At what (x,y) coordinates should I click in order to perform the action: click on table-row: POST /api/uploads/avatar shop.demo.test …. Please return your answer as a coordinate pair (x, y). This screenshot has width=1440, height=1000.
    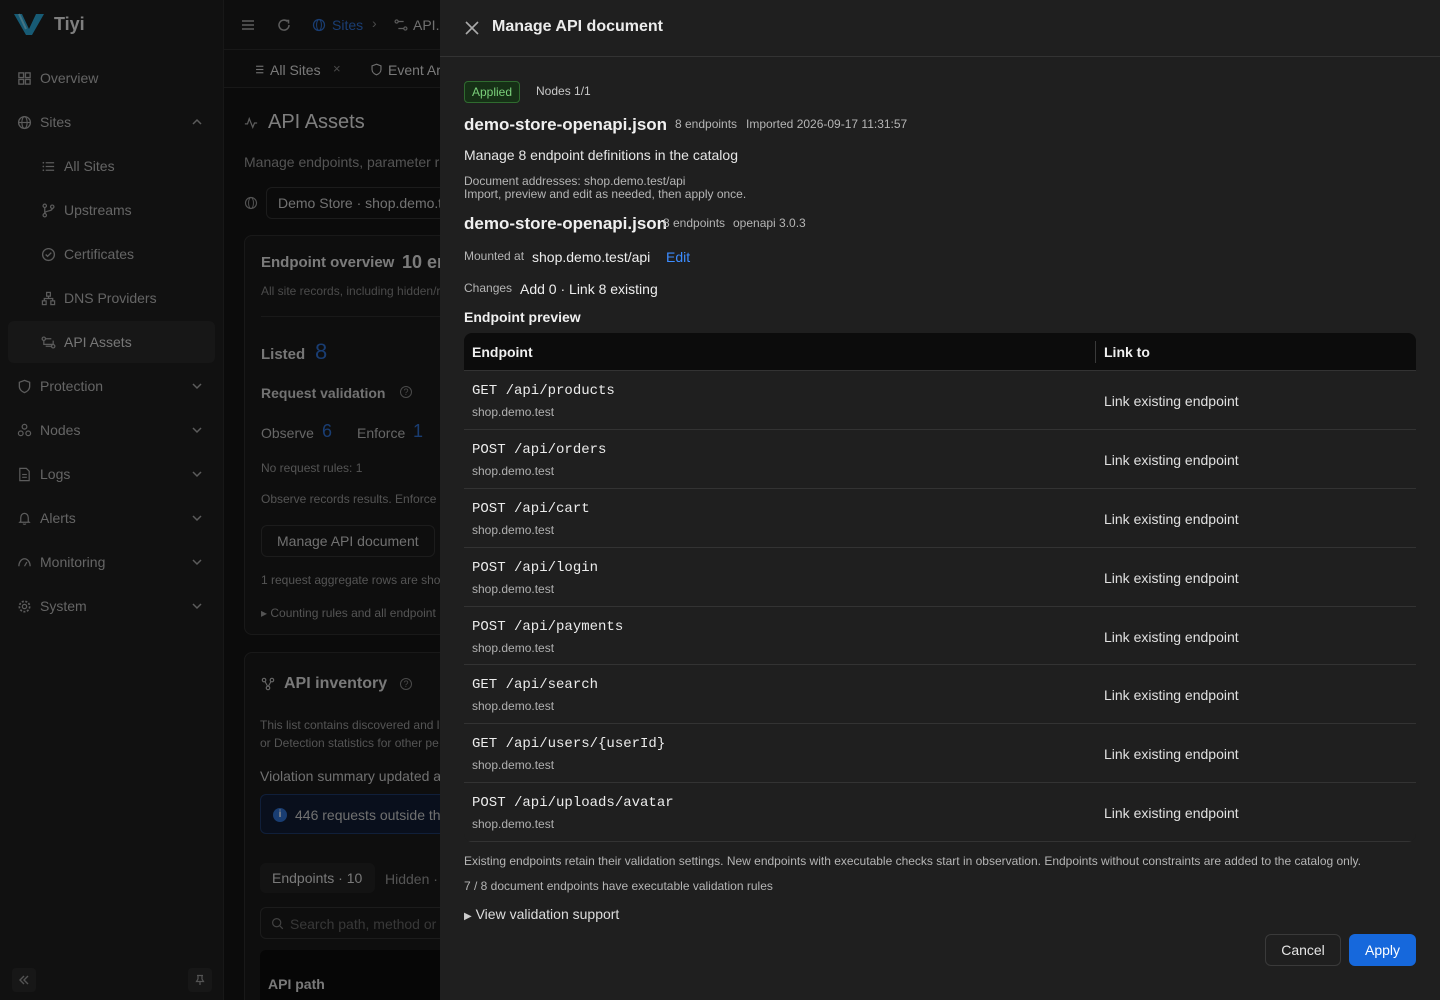
    Looking at the image, I should click on (940, 813).